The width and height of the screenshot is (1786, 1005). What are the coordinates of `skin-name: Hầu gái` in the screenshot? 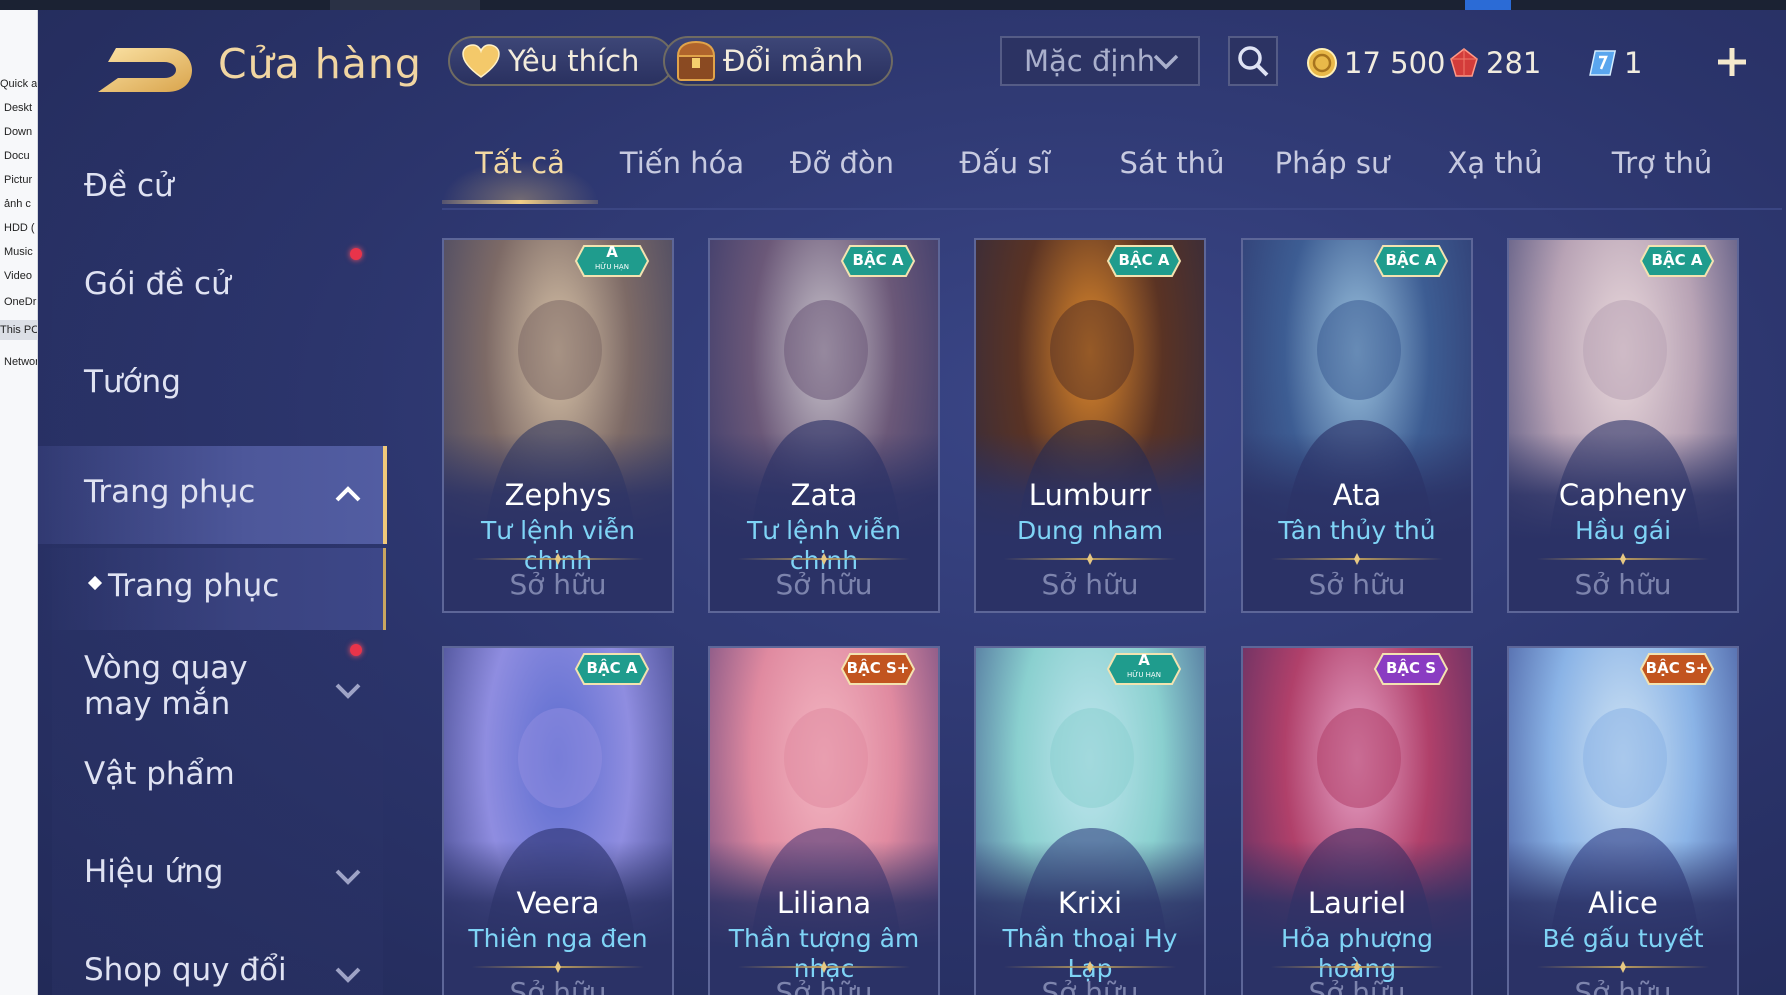 It's located at (1623, 530).